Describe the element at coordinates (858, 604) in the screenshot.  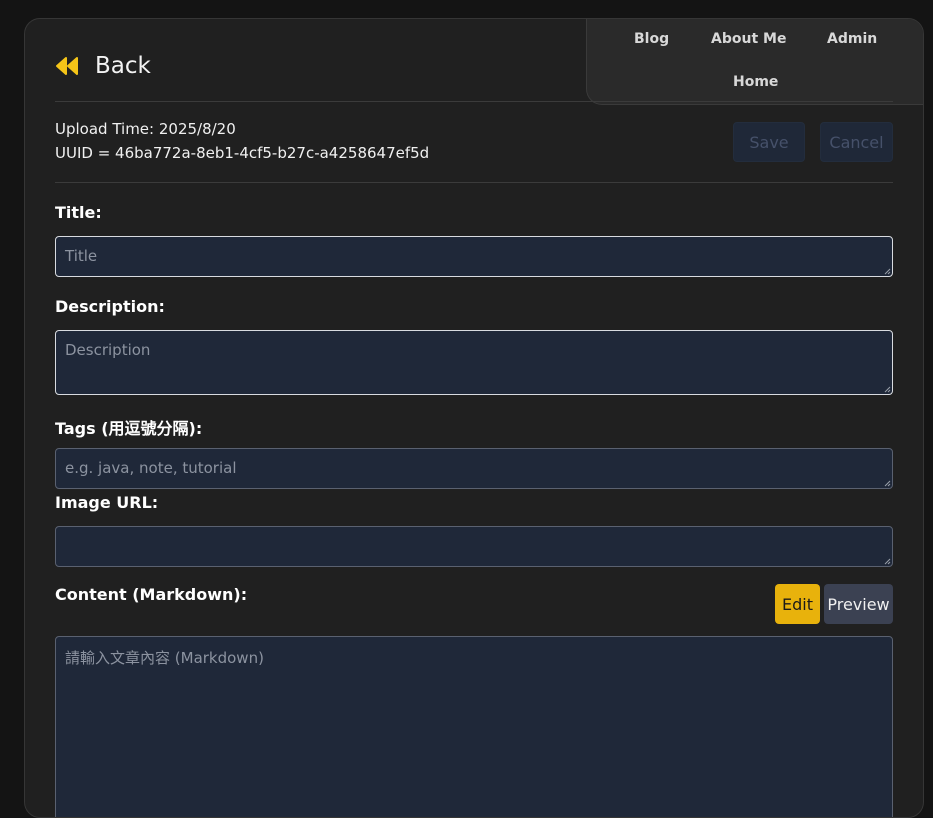
I see `preview-tab-button: Preview` at that location.